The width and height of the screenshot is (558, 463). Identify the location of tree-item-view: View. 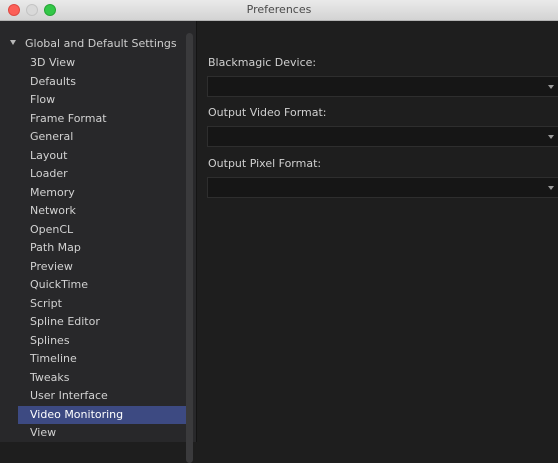
(102, 433).